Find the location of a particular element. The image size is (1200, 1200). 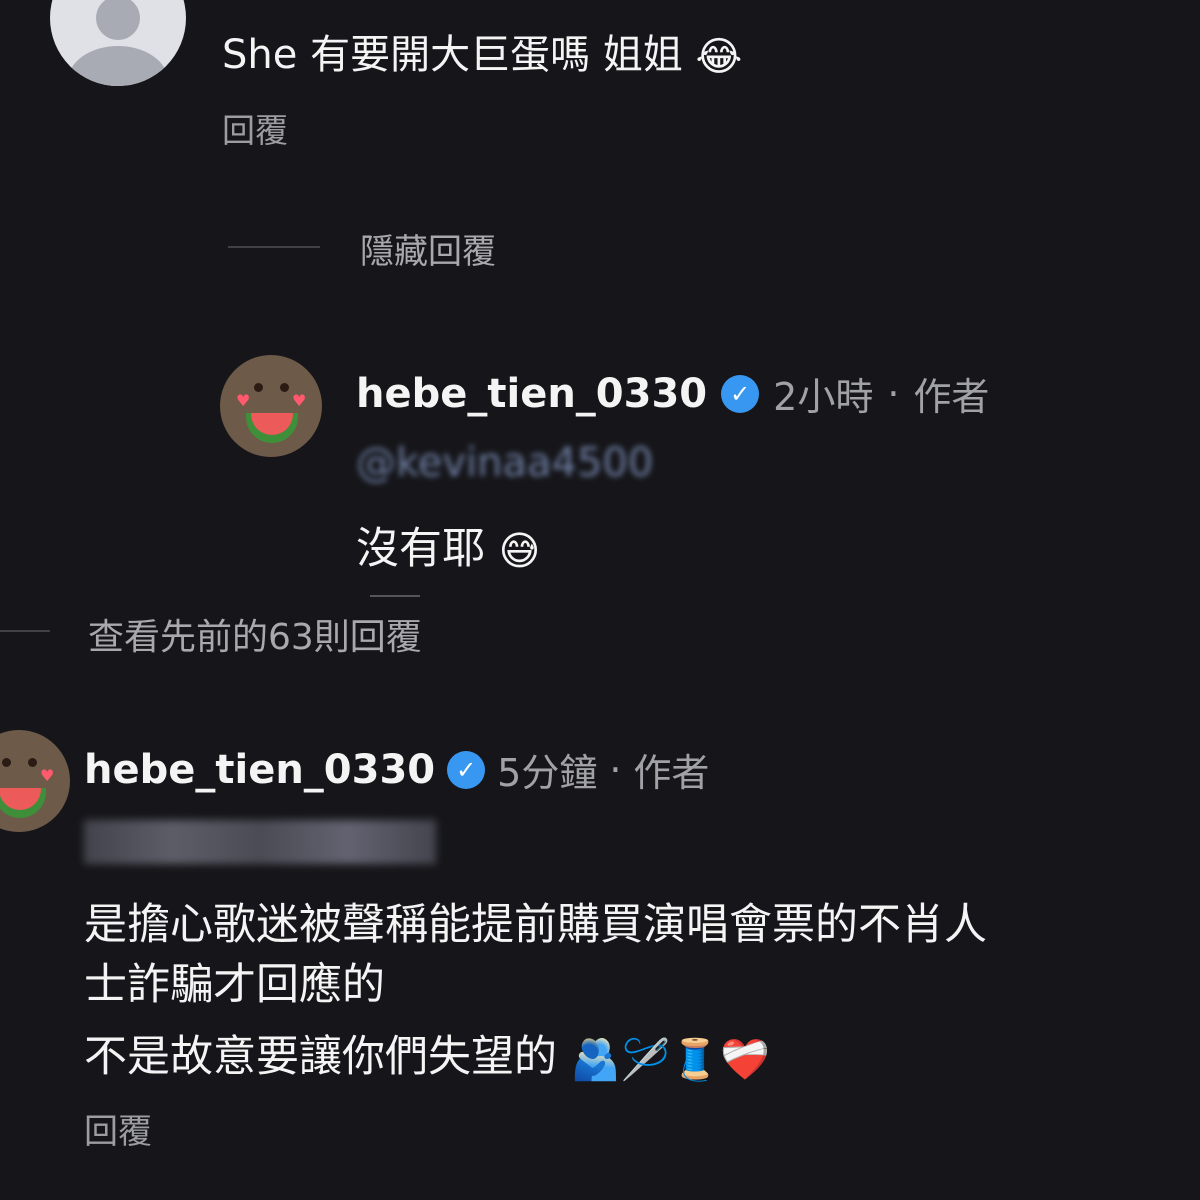

comment-line-2: 士詐騙才回應的 is located at coordinates (234, 985).